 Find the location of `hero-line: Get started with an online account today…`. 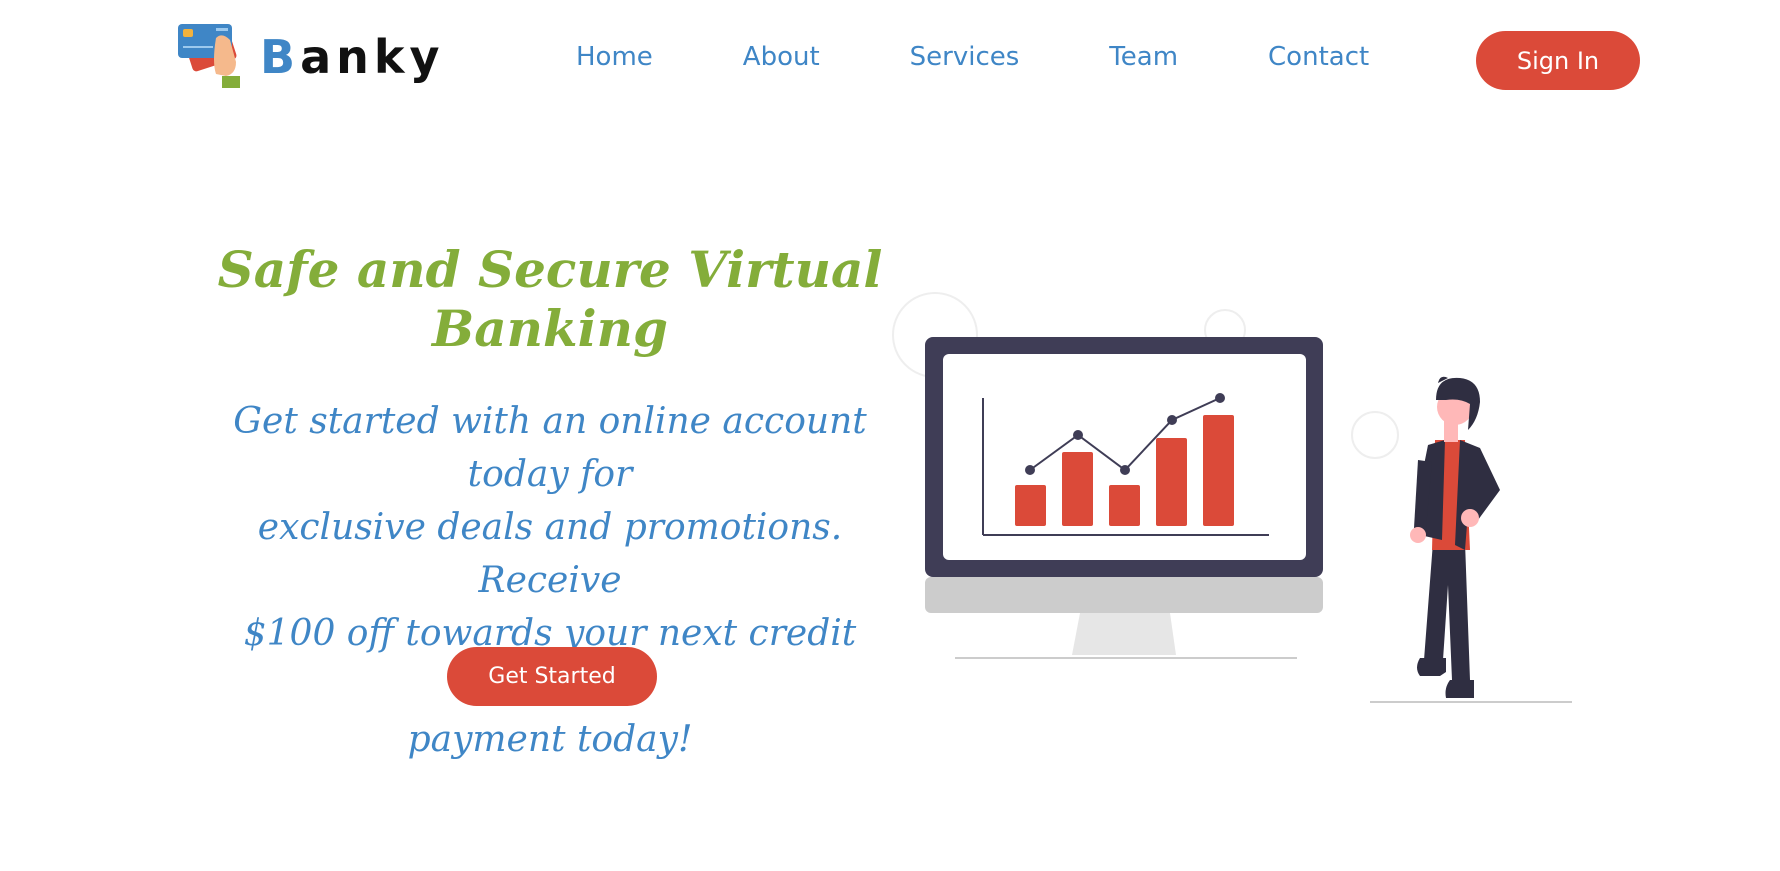

hero-line: Get started with an online account today… is located at coordinates (550, 448).